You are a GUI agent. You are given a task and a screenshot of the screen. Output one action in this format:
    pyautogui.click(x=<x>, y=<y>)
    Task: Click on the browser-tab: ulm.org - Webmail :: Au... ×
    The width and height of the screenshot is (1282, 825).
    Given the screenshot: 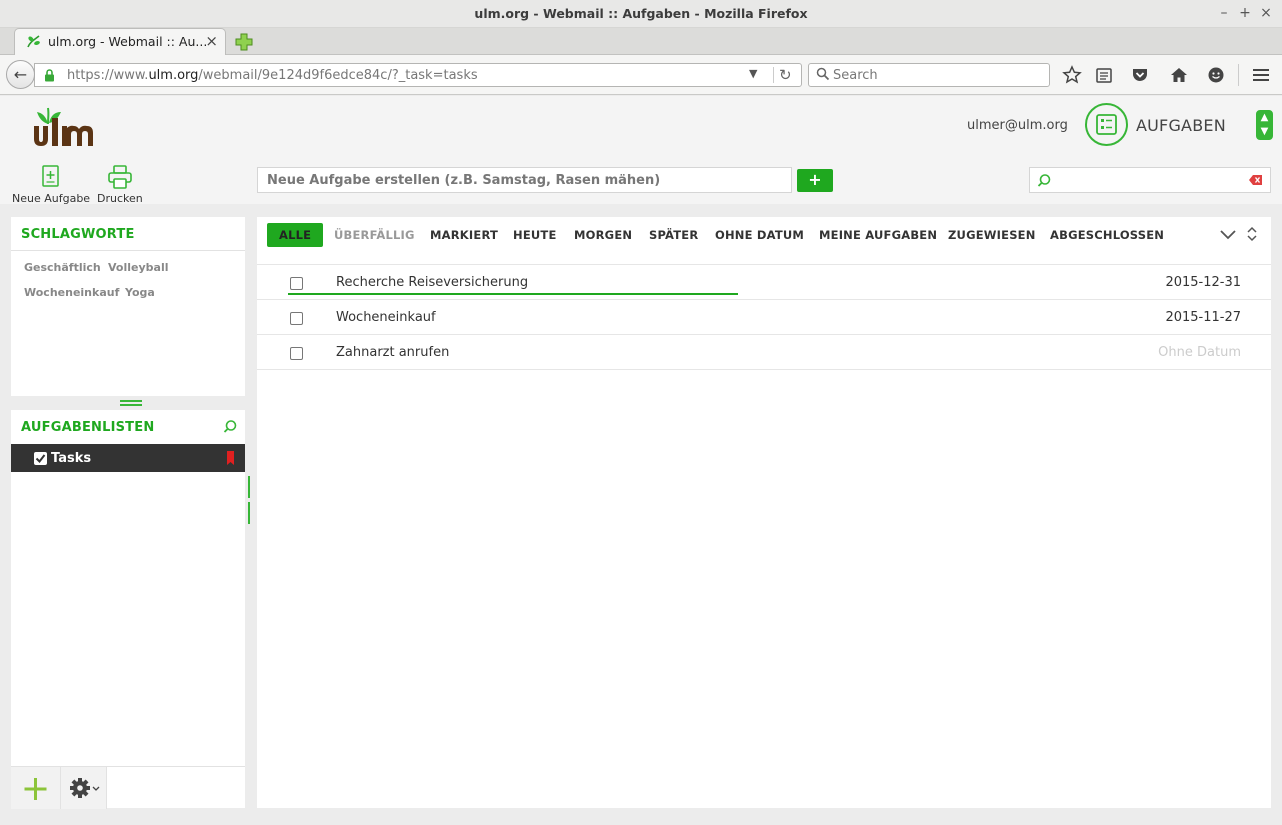 What is the action you would take?
    pyautogui.click(x=120, y=41)
    